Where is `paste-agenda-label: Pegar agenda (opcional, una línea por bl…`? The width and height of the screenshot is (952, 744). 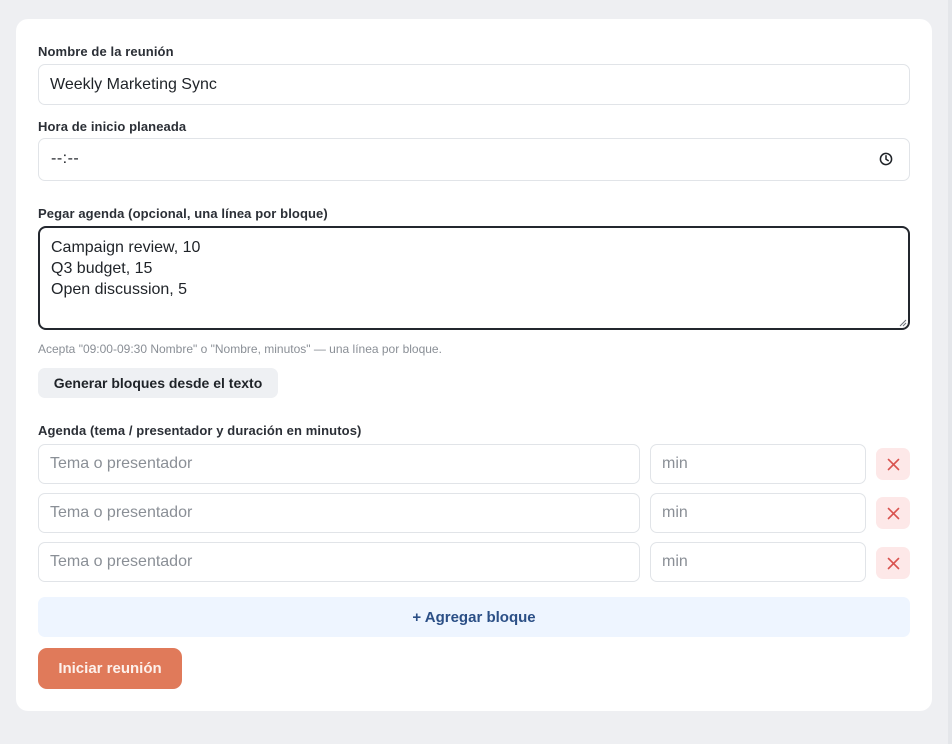
paste-agenda-label: Pegar agenda (opcional, una línea por bl… is located at coordinates (183, 213).